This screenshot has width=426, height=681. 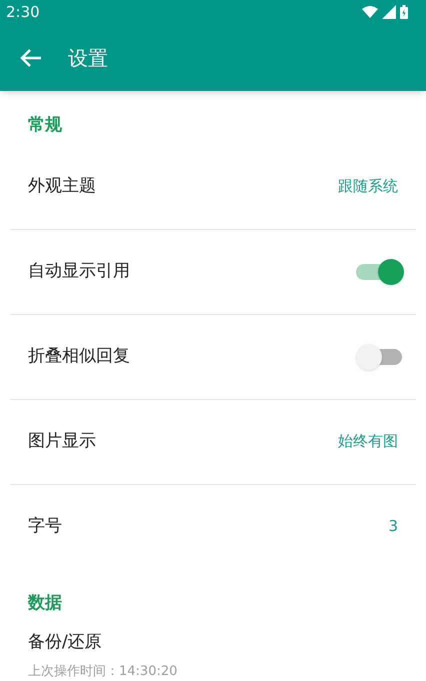 What do you see at coordinates (45, 602) in the screenshot?
I see `section-header: 数据` at bounding box center [45, 602].